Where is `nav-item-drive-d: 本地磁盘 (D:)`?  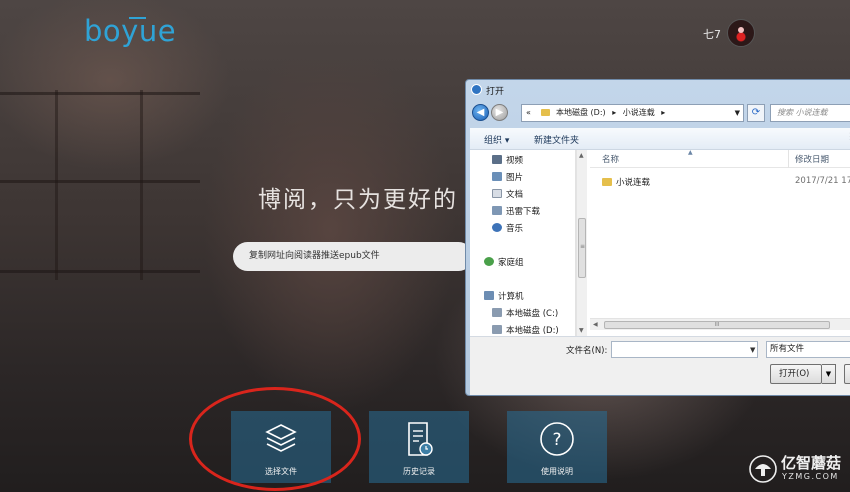
nav-item-drive-d: 本地磁盘 (D:) is located at coordinates (525, 330).